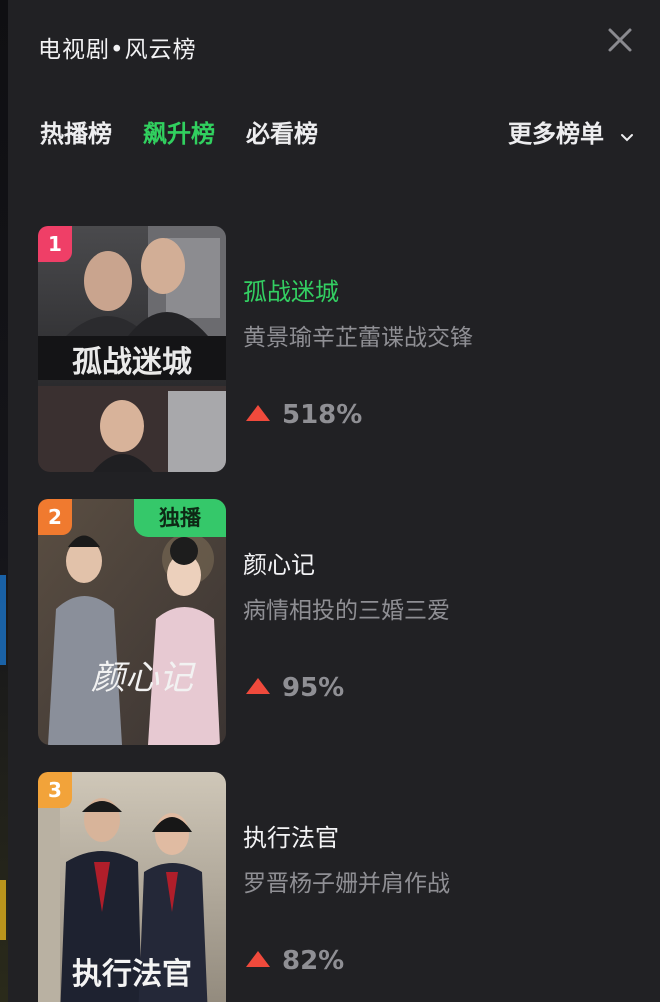  Describe the element at coordinates (346, 611) in the screenshot. I see `show-description: 病情相投的三婚三爱` at that location.